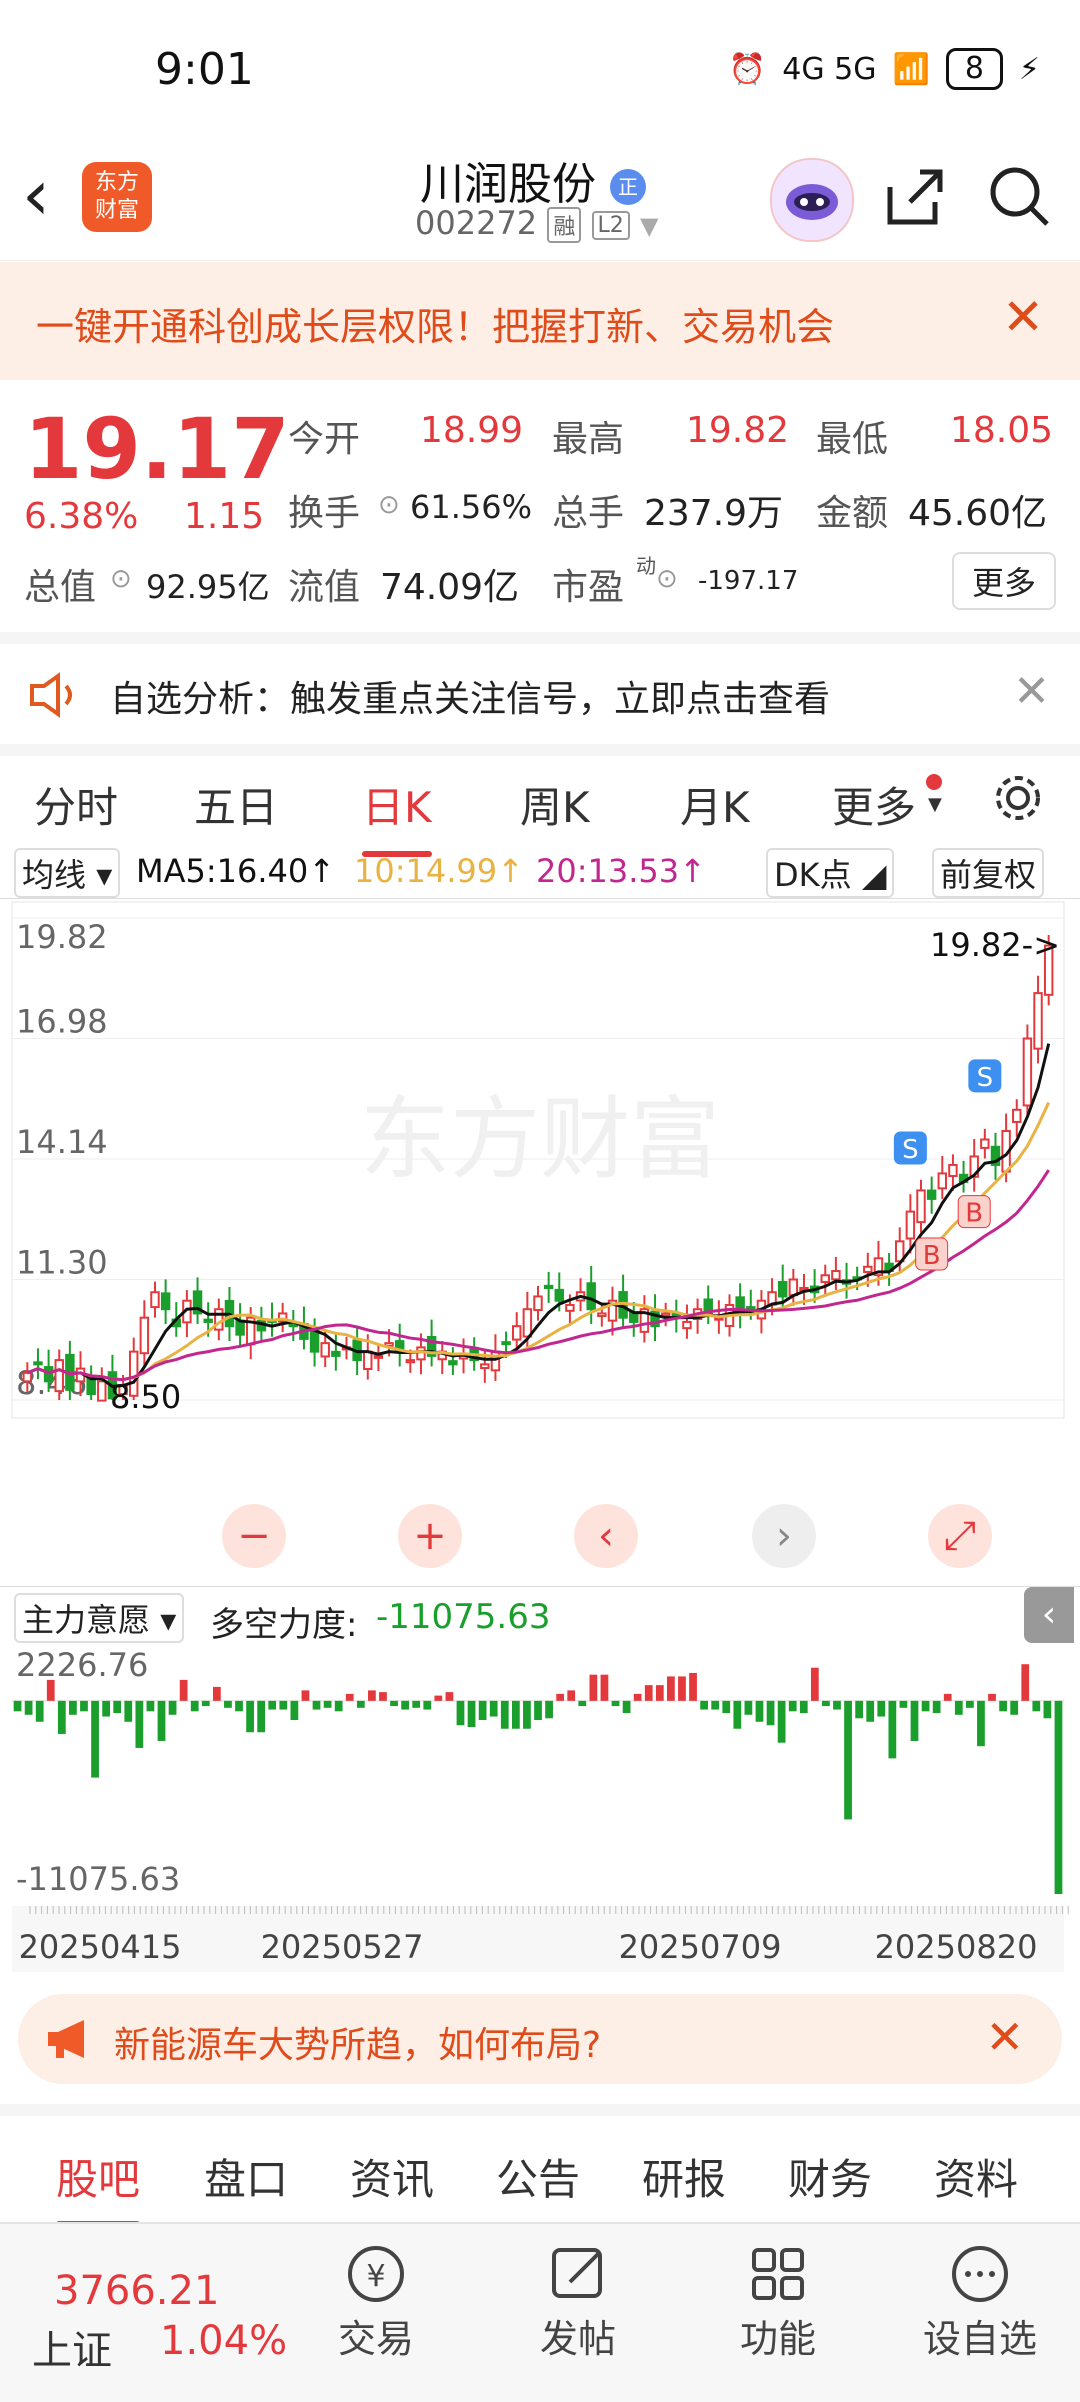  Describe the element at coordinates (784, 1536) in the screenshot. I see `scroll-right-button: ›` at that location.